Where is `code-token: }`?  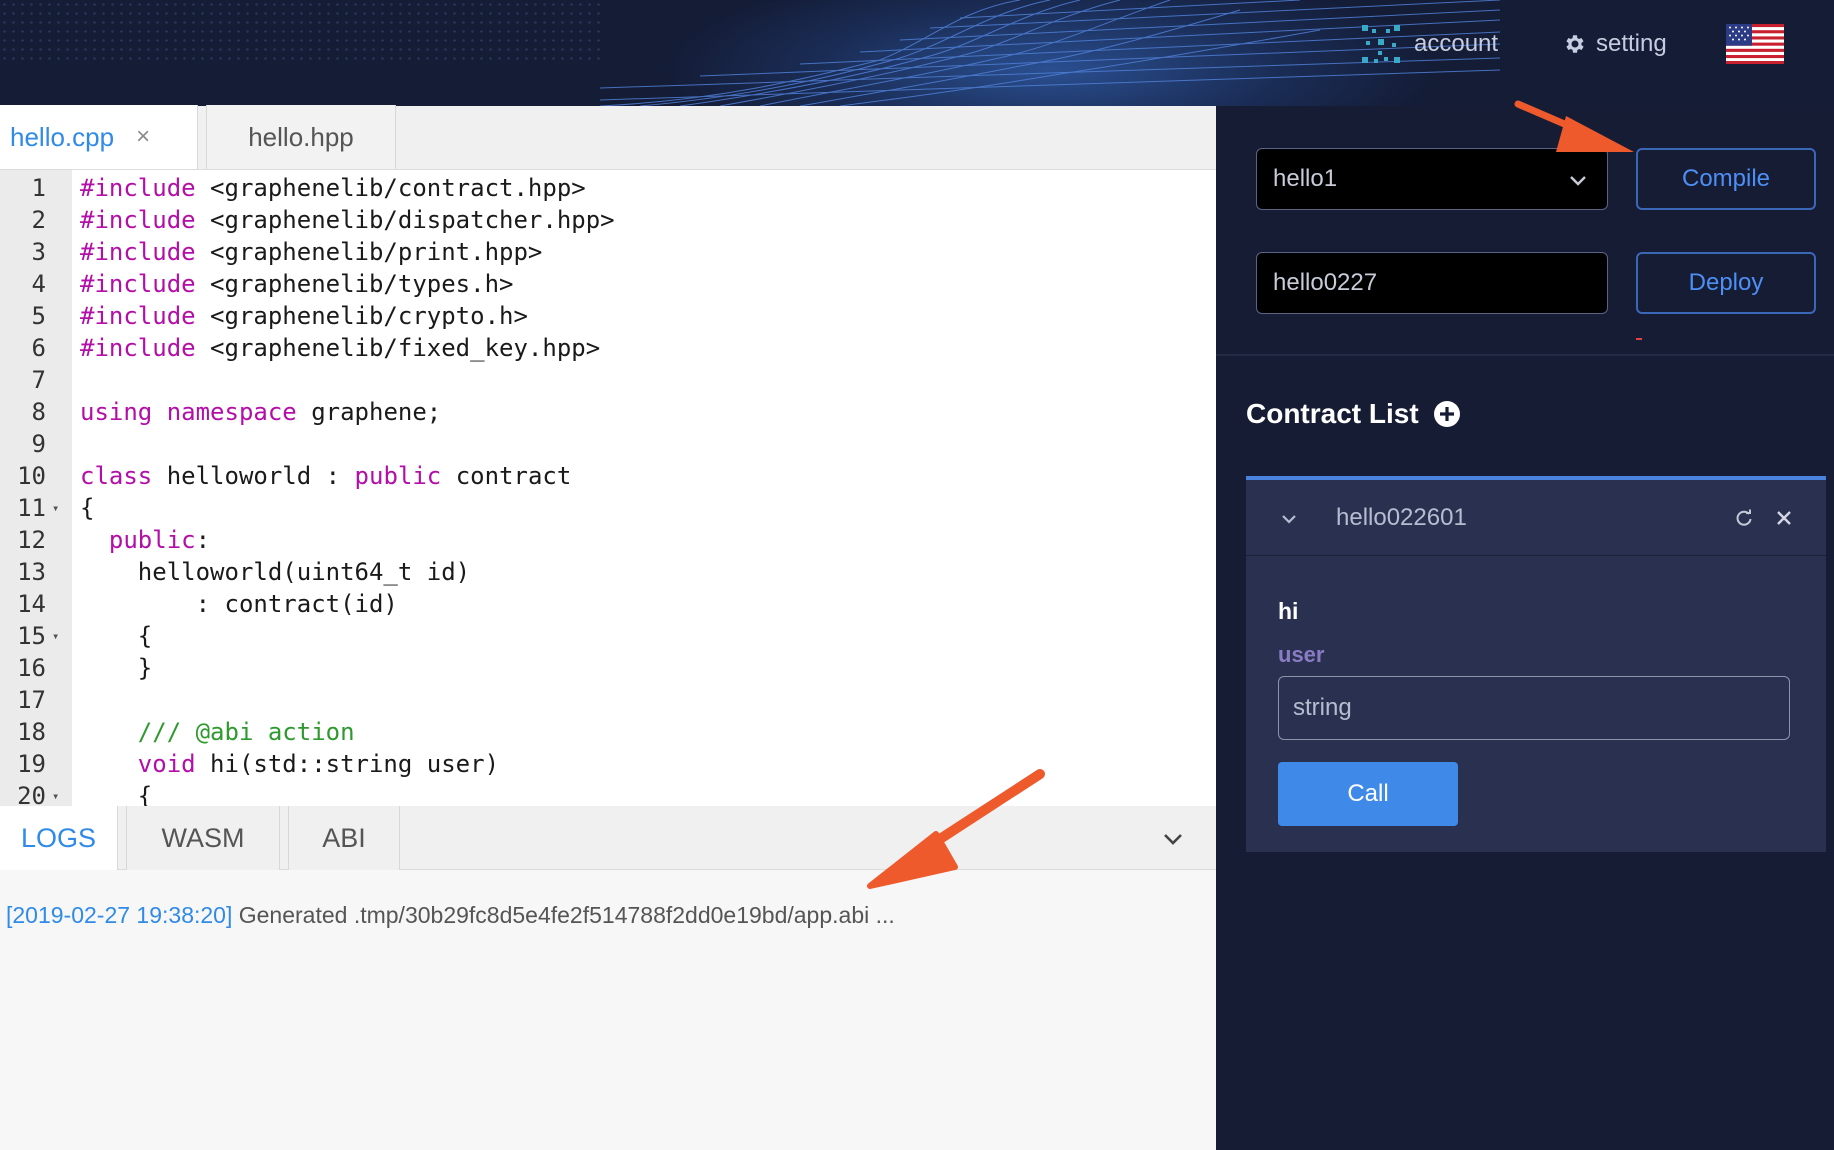 code-token: } is located at coordinates (116, 668).